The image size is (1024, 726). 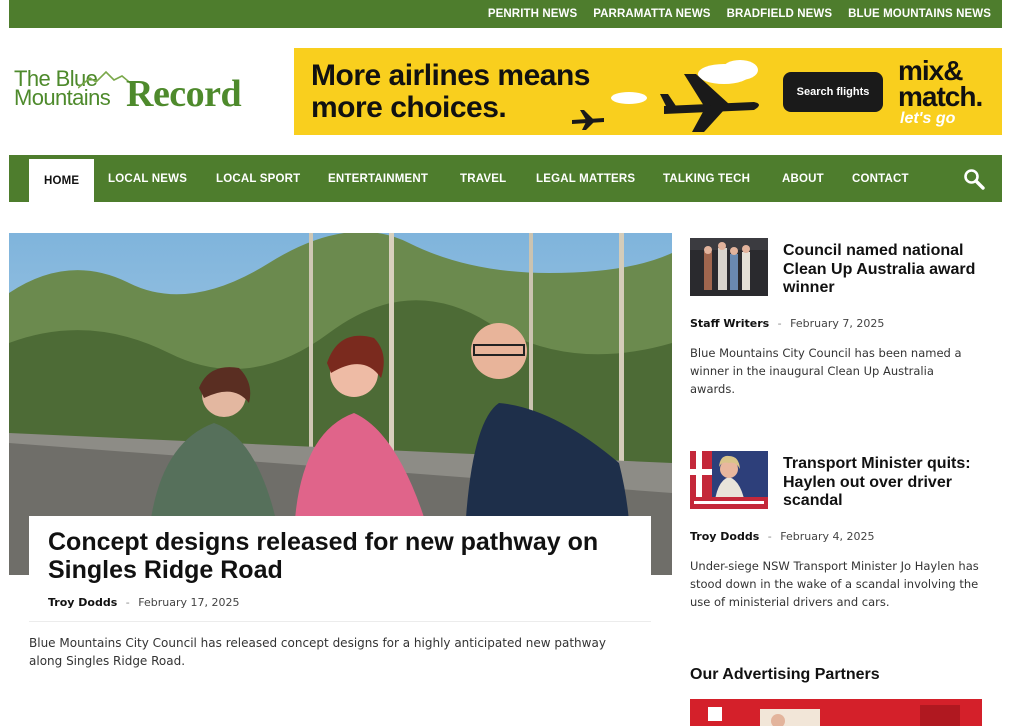 I want to click on site-logo: The Blue Mountains Record, so click(x=145, y=93).